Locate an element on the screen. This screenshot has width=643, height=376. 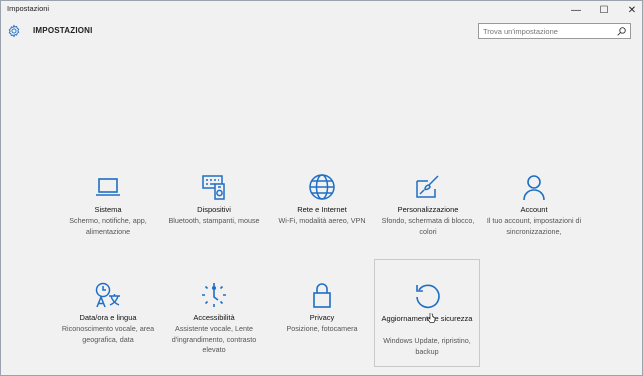
tile-description: Bluetooth, stampanti, mouse is located at coordinates (214, 220).